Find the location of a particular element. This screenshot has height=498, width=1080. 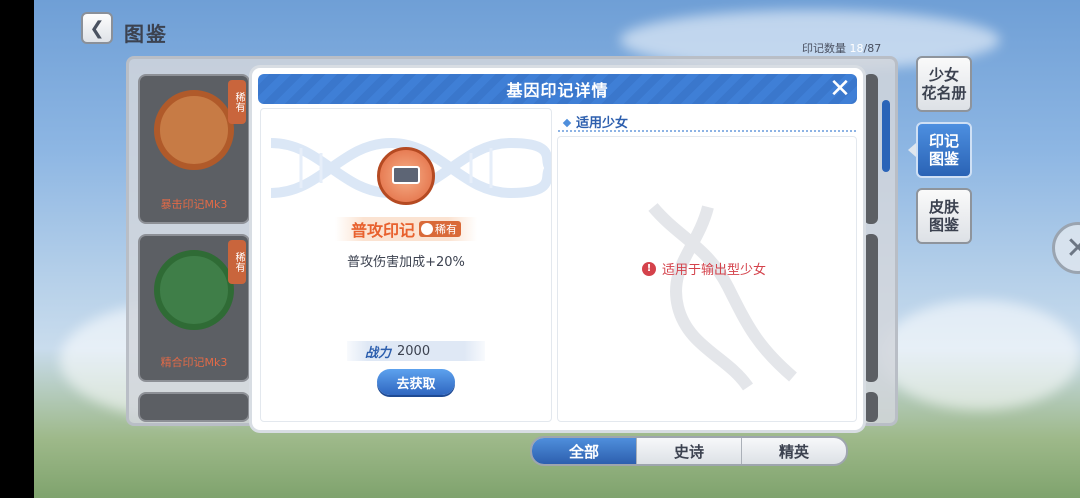

applicable-section-title: 适用少女 is located at coordinates (595, 121).